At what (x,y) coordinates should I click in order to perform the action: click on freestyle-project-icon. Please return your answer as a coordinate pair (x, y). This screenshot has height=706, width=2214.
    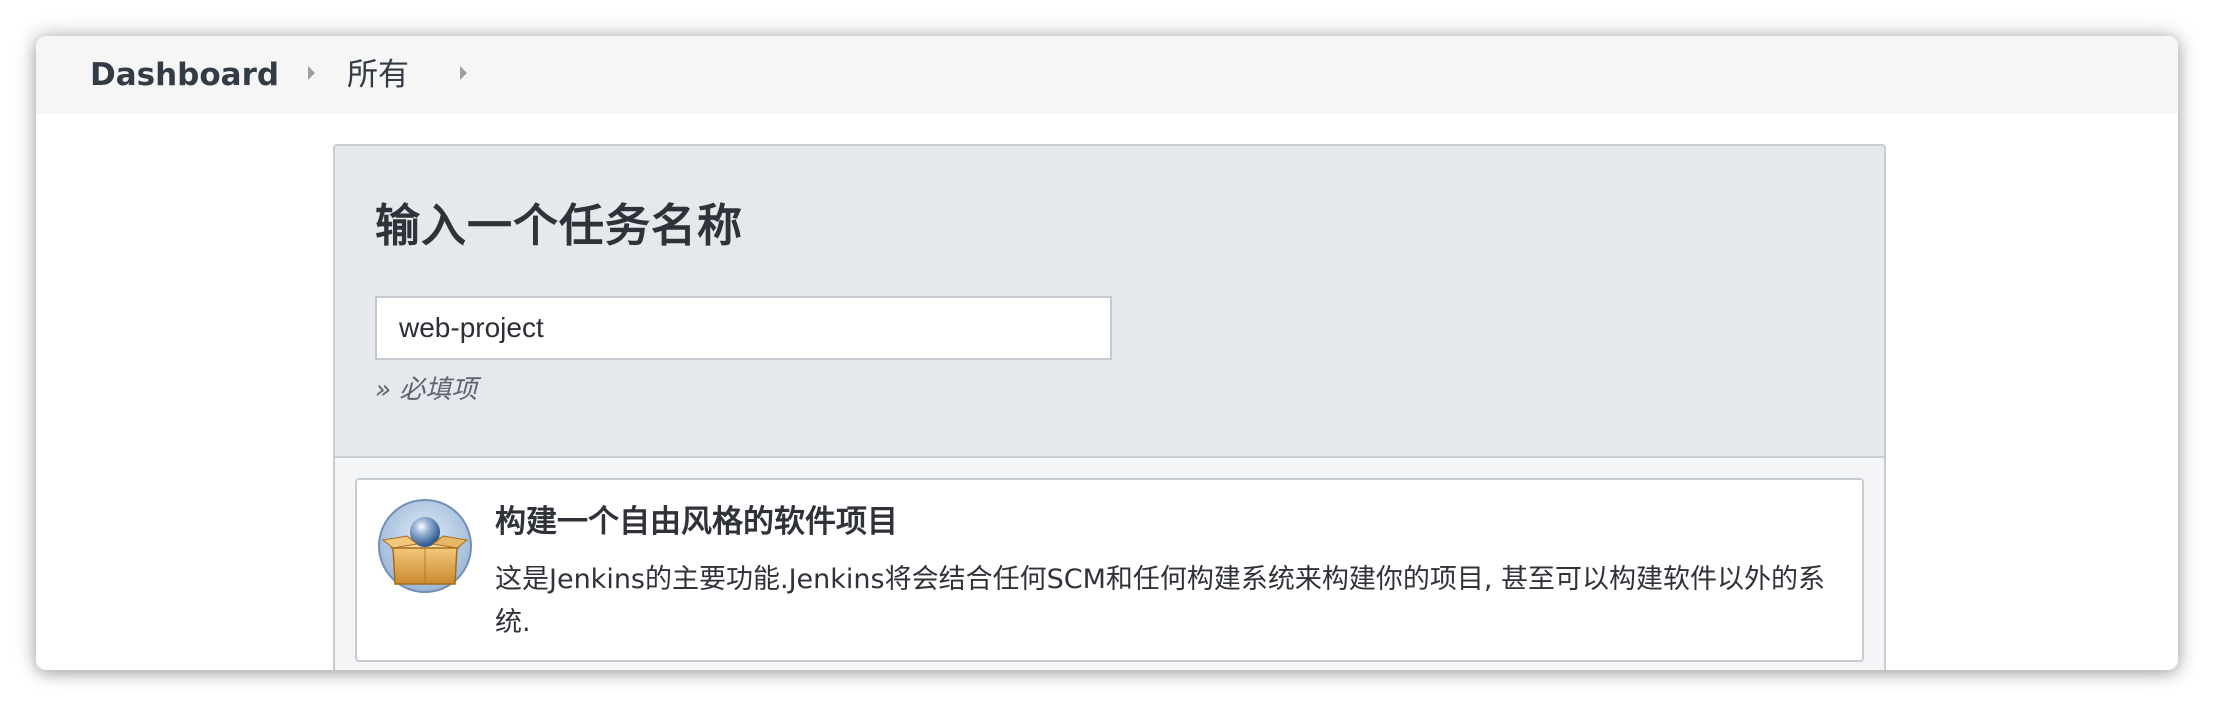
    Looking at the image, I should click on (425, 546).